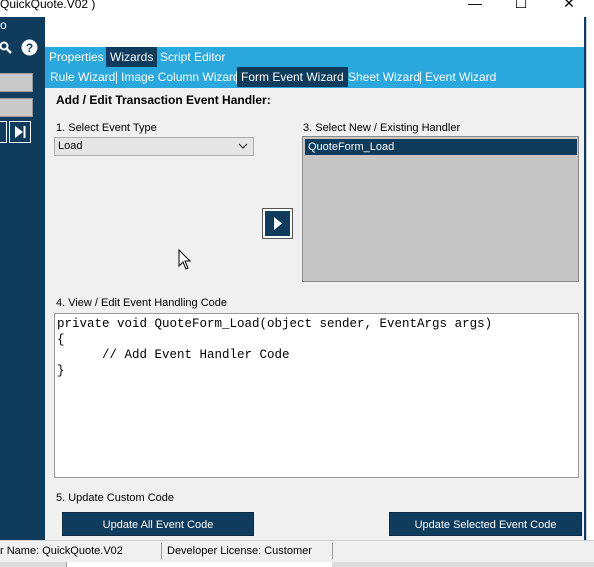  What do you see at coordinates (314, 57) in the screenshot?
I see `primary-tab-bar: Properties Wizards Script Editor` at bounding box center [314, 57].